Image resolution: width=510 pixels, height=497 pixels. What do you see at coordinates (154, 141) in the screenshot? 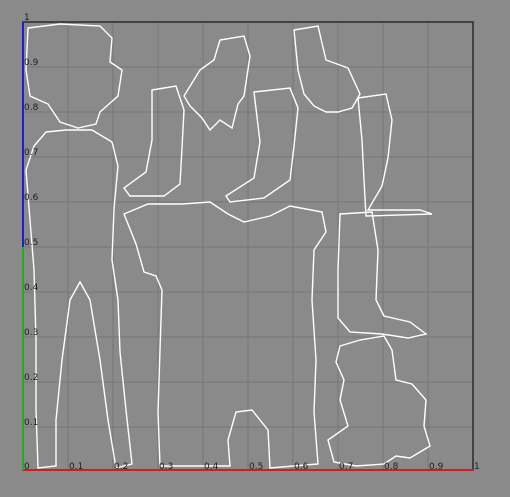
I see `left-upper-arm-island` at bounding box center [154, 141].